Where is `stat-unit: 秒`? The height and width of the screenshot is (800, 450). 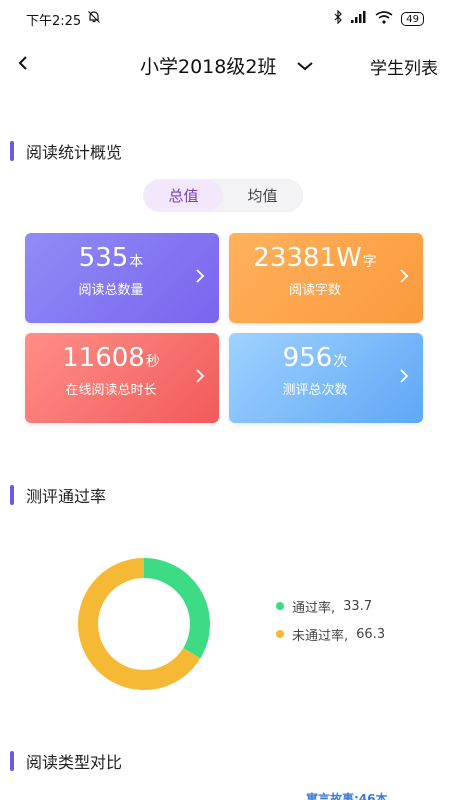 stat-unit: 秒 is located at coordinates (152, 362).